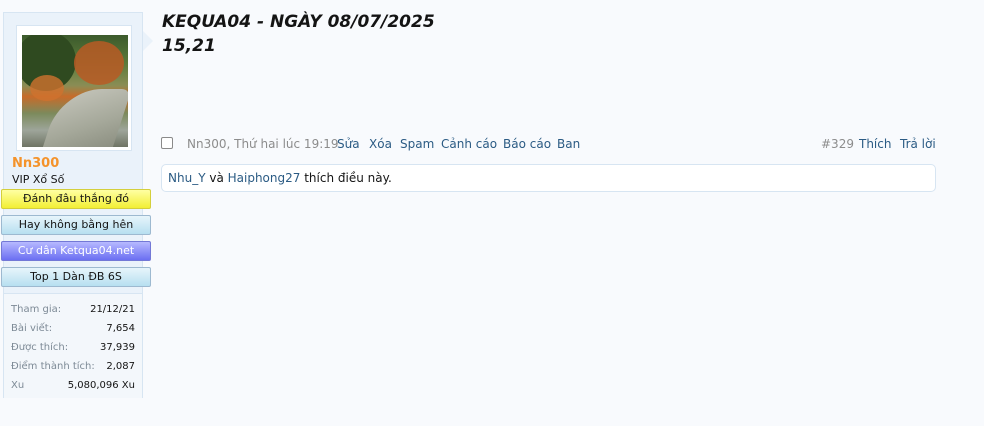 This screenshot has height=426, width=984. What do you see at coordinates (76, 277) in the screenshot?
I see `user-banner-4: Top 1 Dàn ĐB 6S` at bounding box center [76, 277].